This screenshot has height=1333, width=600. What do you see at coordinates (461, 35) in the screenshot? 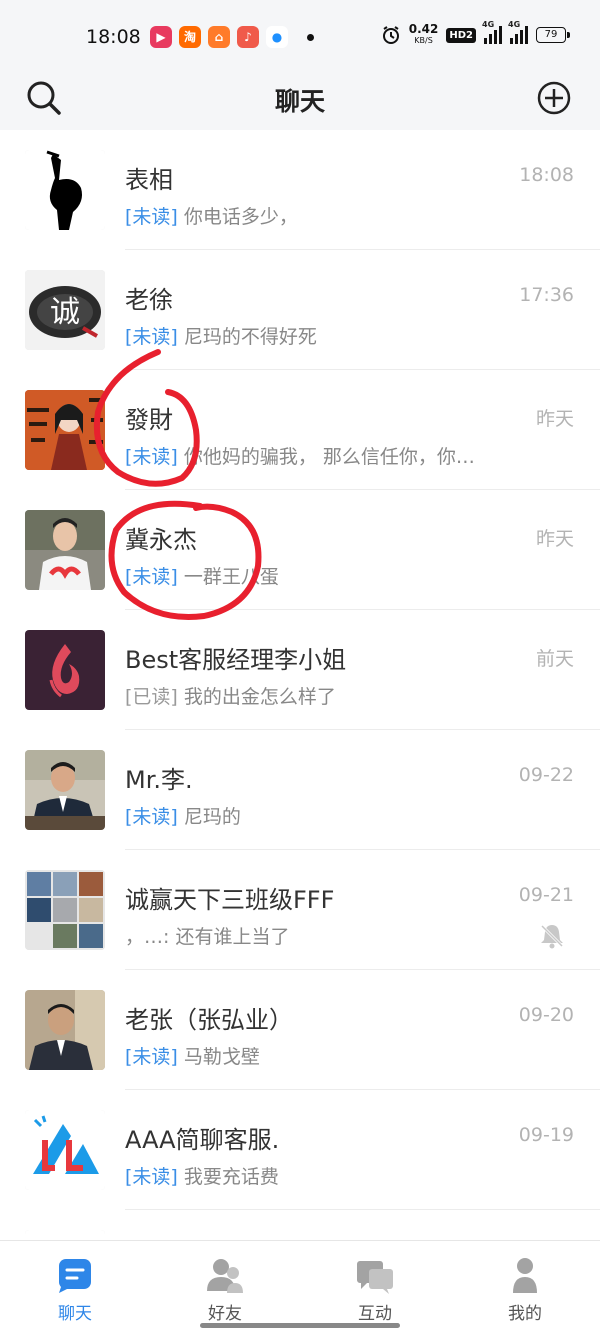
I see `hd-voice-badge: HD2` at bounding box center [461, 35].